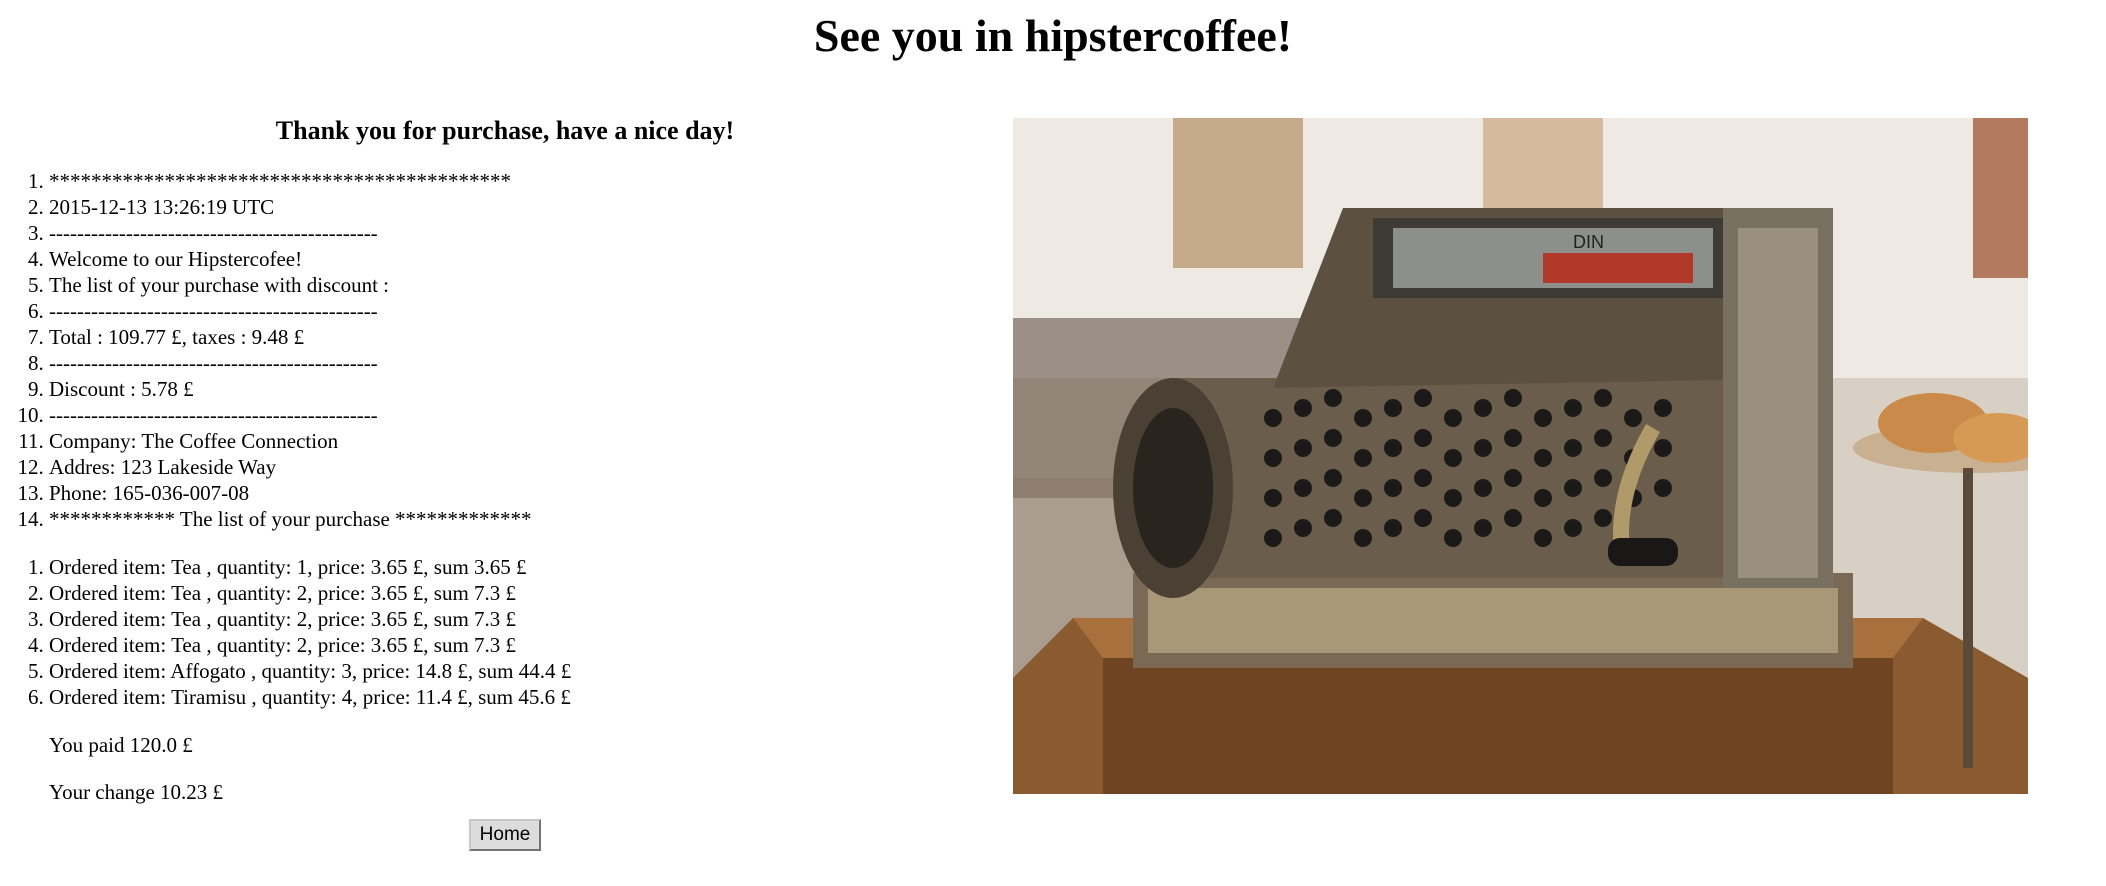 The image size is (2106, 886). What do you see at coordinates (529, 467) in the screenshot?
I see `receipt-line: Addres: 123 Lakeside Way` at bounding box center [529, 467].